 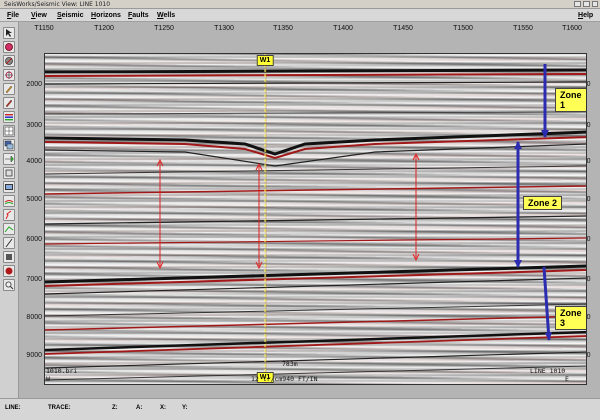 I want to click on stop-tool-icon, so click(x=9, y=257).